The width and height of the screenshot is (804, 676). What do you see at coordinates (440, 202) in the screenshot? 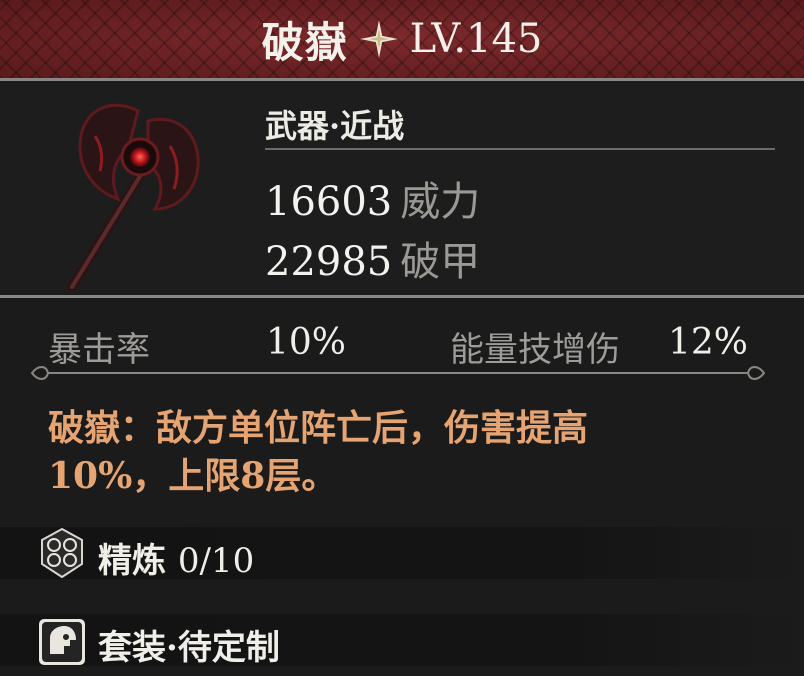
I see `main-stat-label: 威力` at bounding box center [440, 202].